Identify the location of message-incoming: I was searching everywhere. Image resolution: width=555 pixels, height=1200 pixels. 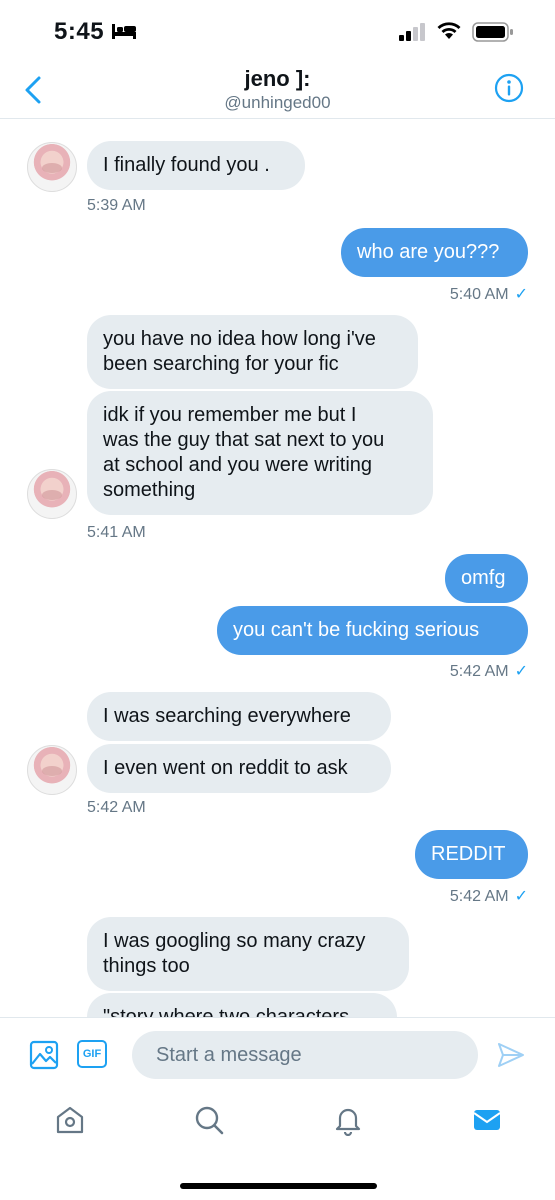
(239, 716).